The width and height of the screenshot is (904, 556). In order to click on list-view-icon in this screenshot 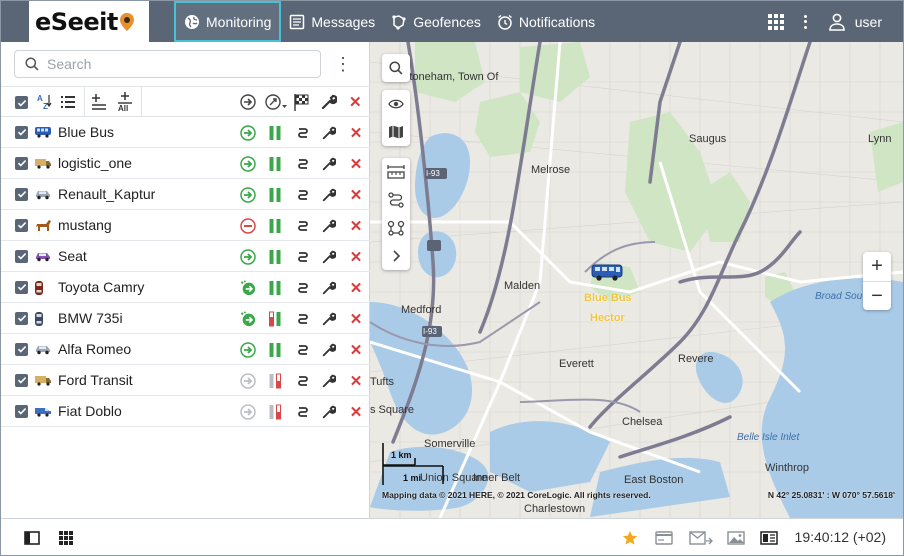, I will do `click(68, 102)`.